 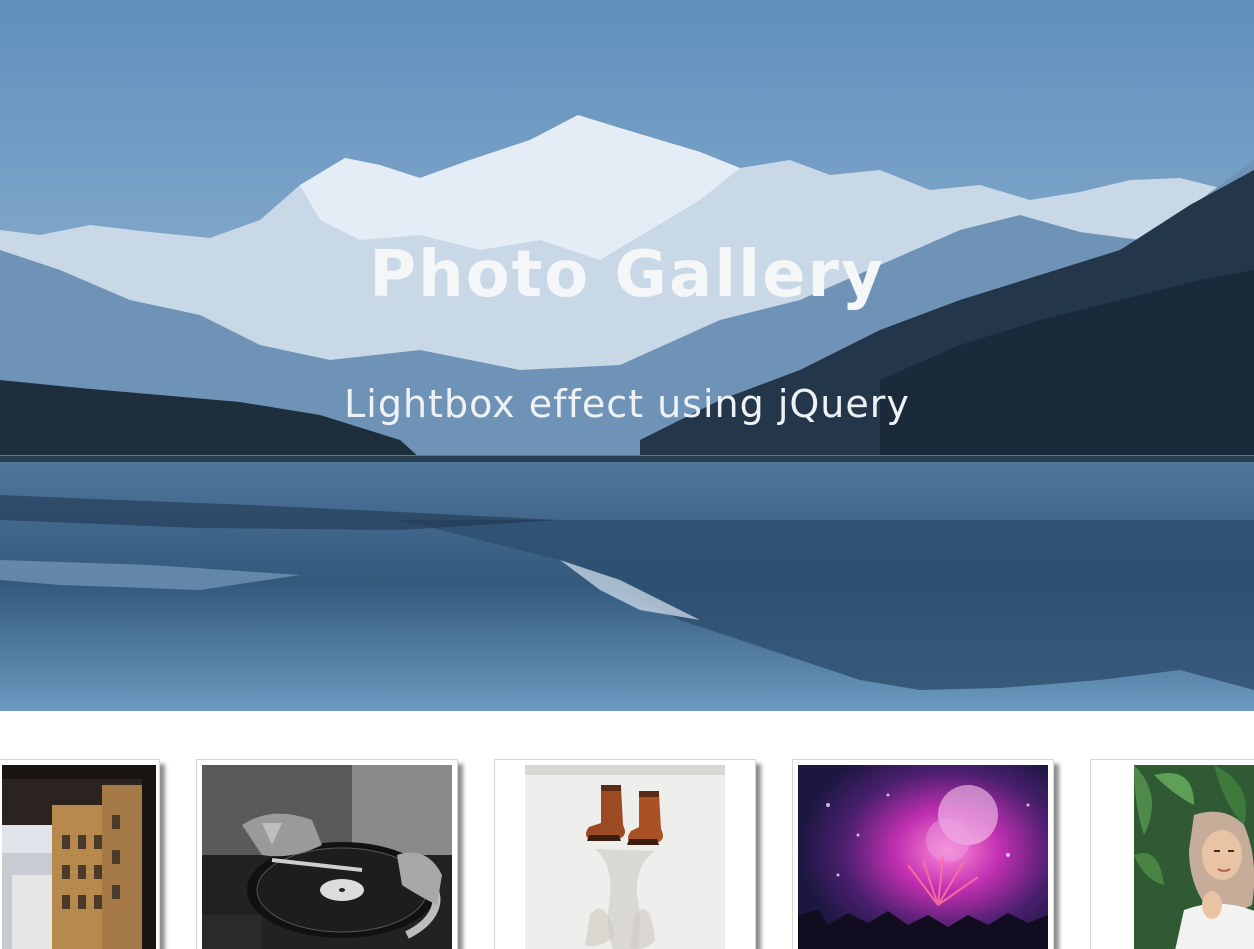 I want to click on page-subtitle: Lightbox effect using jQuery, so click(x=627, y=404).